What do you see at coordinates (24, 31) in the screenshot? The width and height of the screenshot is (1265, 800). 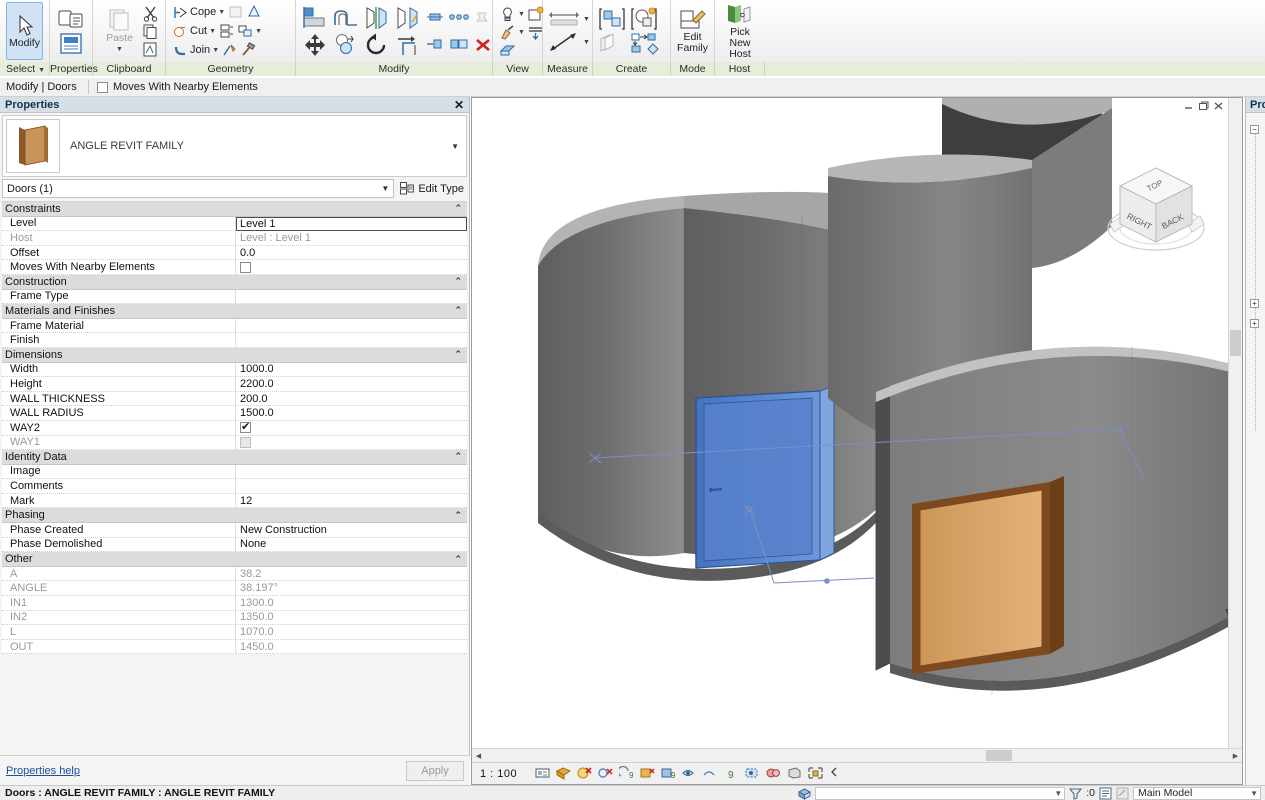 I see `modify-button: Modify` at bounding box center [24, 31].